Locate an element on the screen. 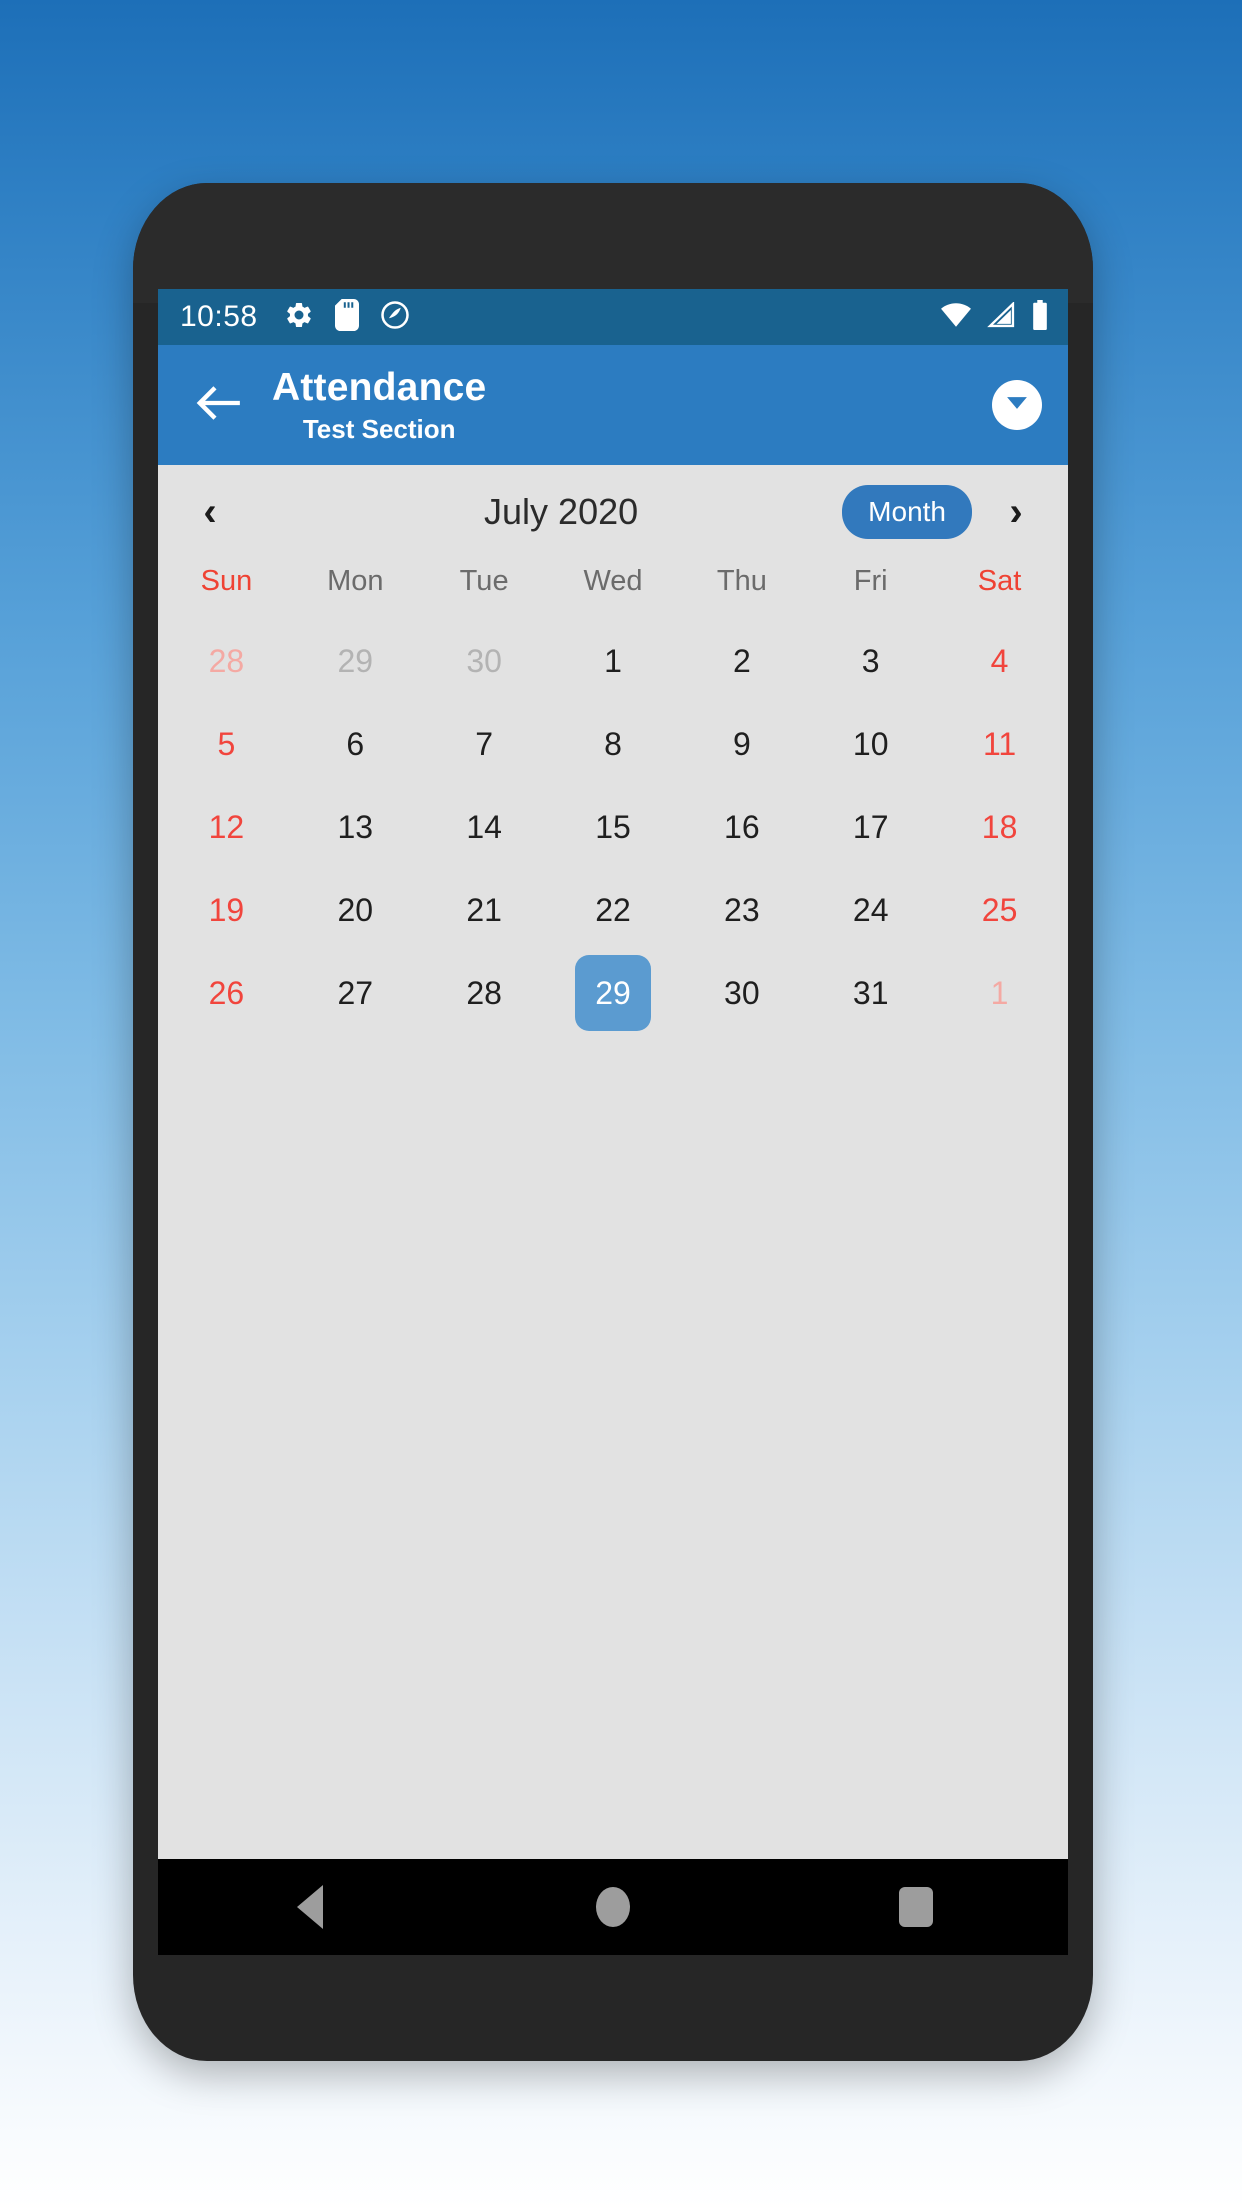 This screenshot has height=2208, width=1242. calendar-day-cell: 3 is located at coordinates (870, 661).